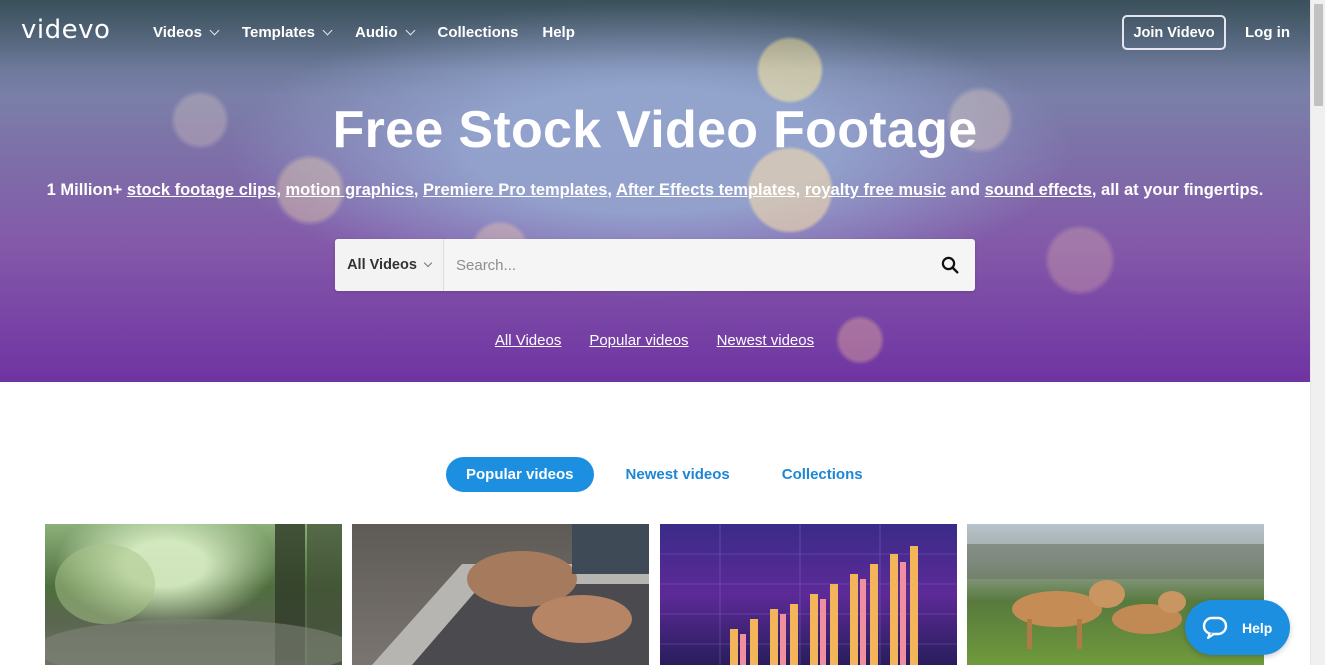 Image resolution: width=1325 pixels, height=665 pixels. What do you see at coordinates (201, 190) in the screenshot?
I see `stock-footage-link: stock footage clips` at bounding box center [201, 190].